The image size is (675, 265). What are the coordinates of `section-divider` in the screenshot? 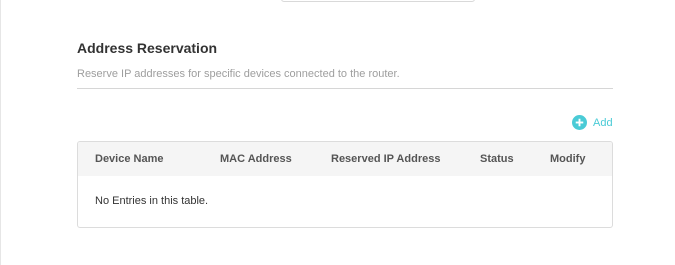 It's located at (345, 88).